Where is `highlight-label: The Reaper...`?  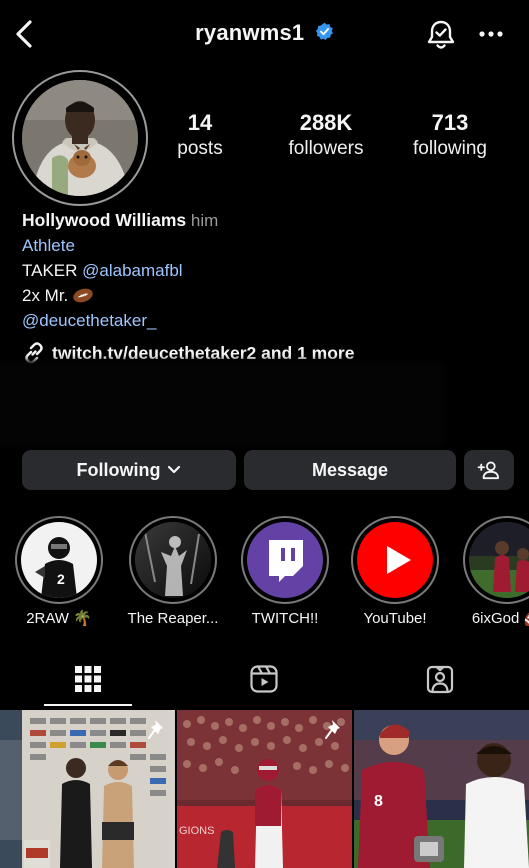 highlight-label: The Reaper... is located at coordinates (173, 618).